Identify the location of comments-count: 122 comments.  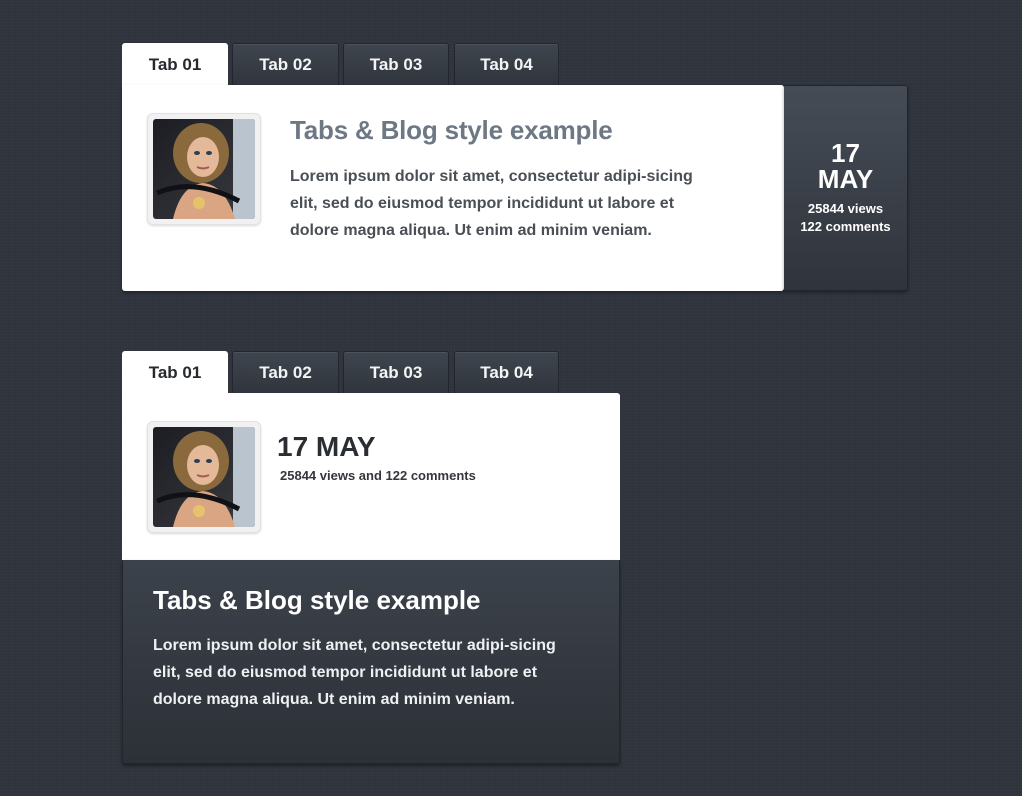
(845, 227).